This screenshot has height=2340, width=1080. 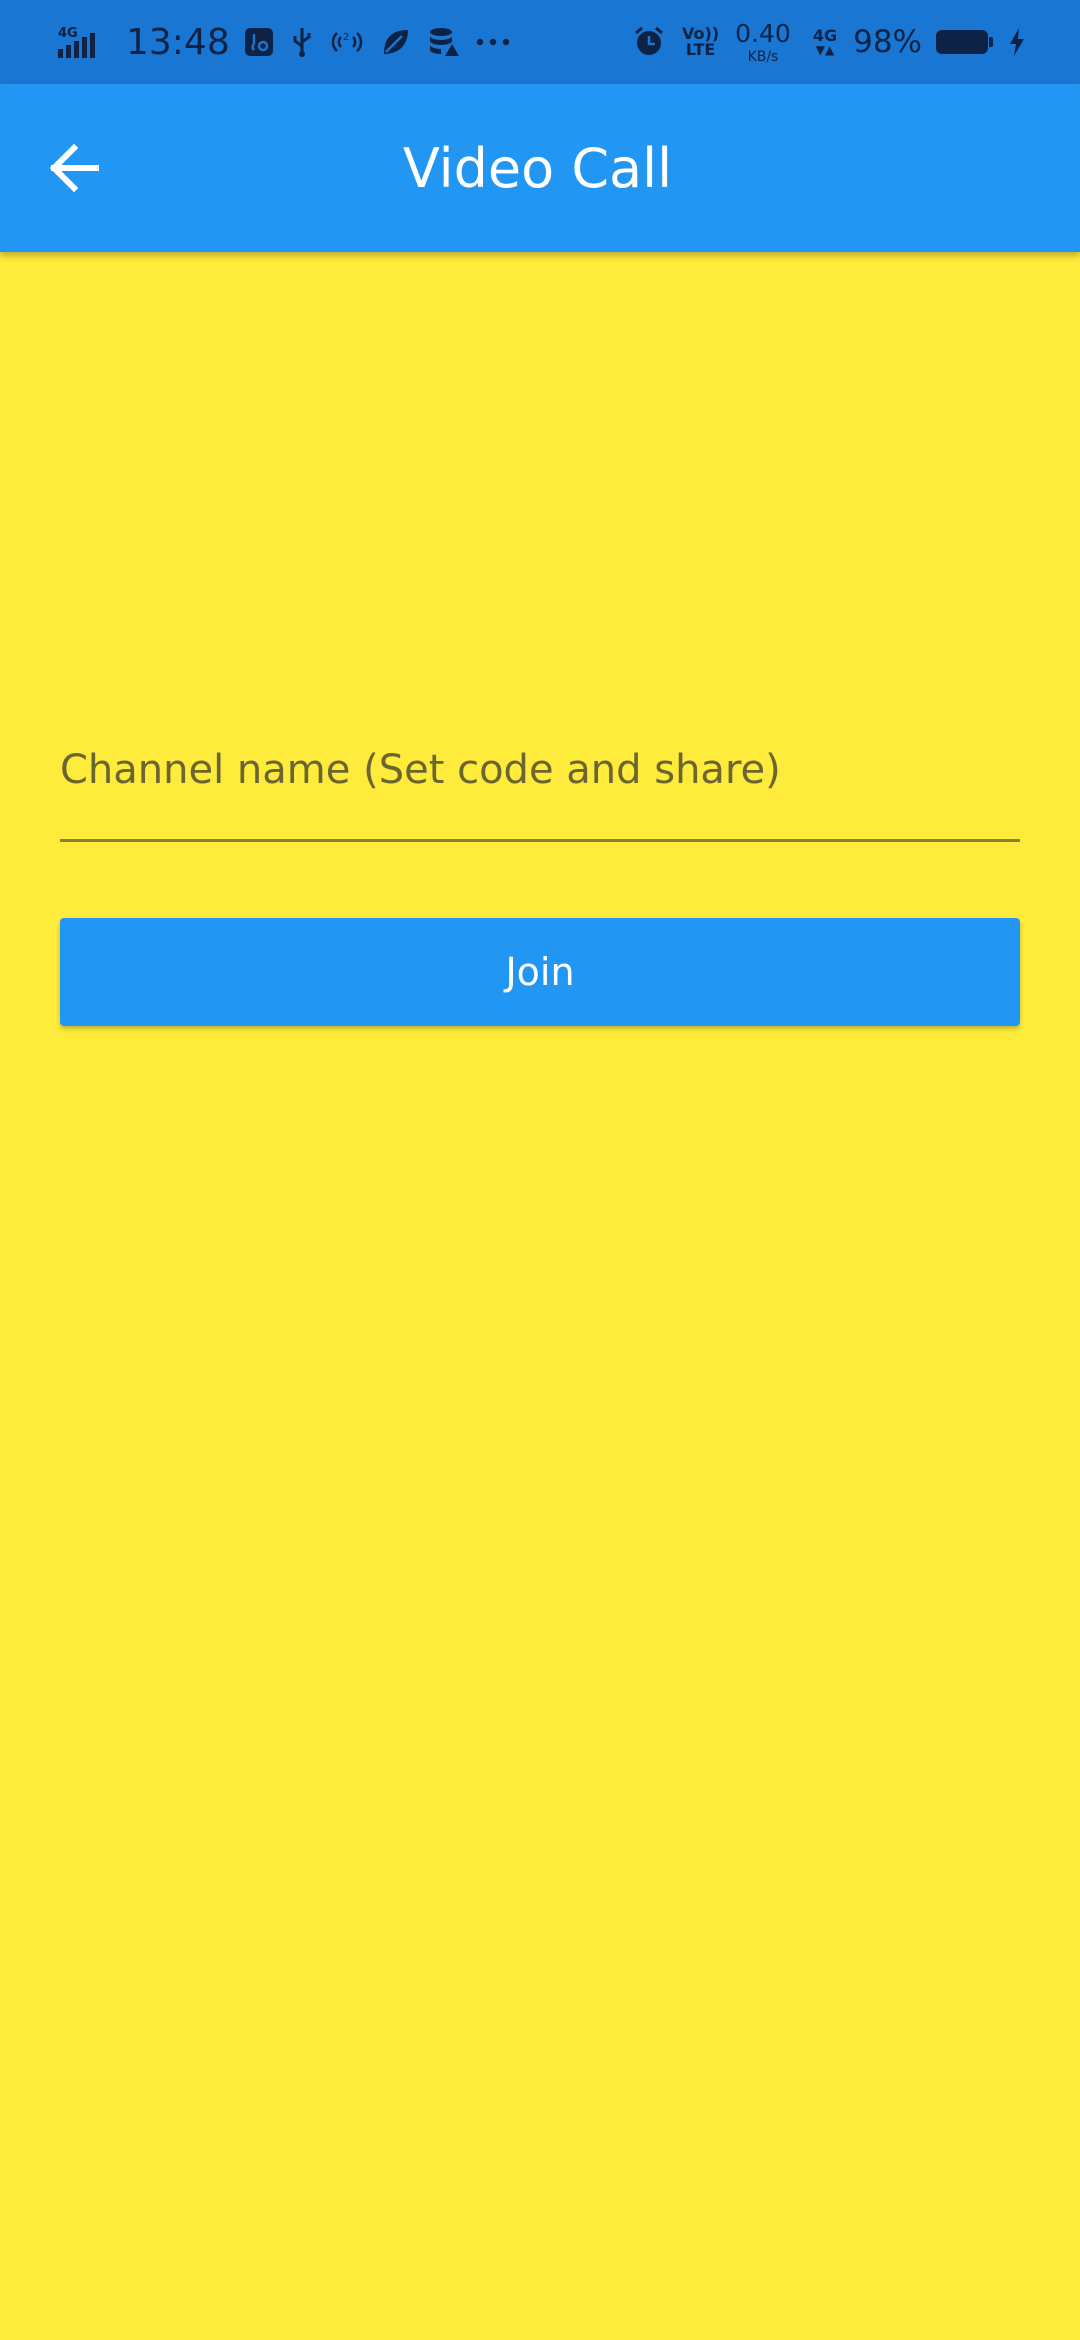 What do you see at coordinates (825, 35) in the screenshot?
I see `network-type-label: 4G` at bounding box center [825, 35].